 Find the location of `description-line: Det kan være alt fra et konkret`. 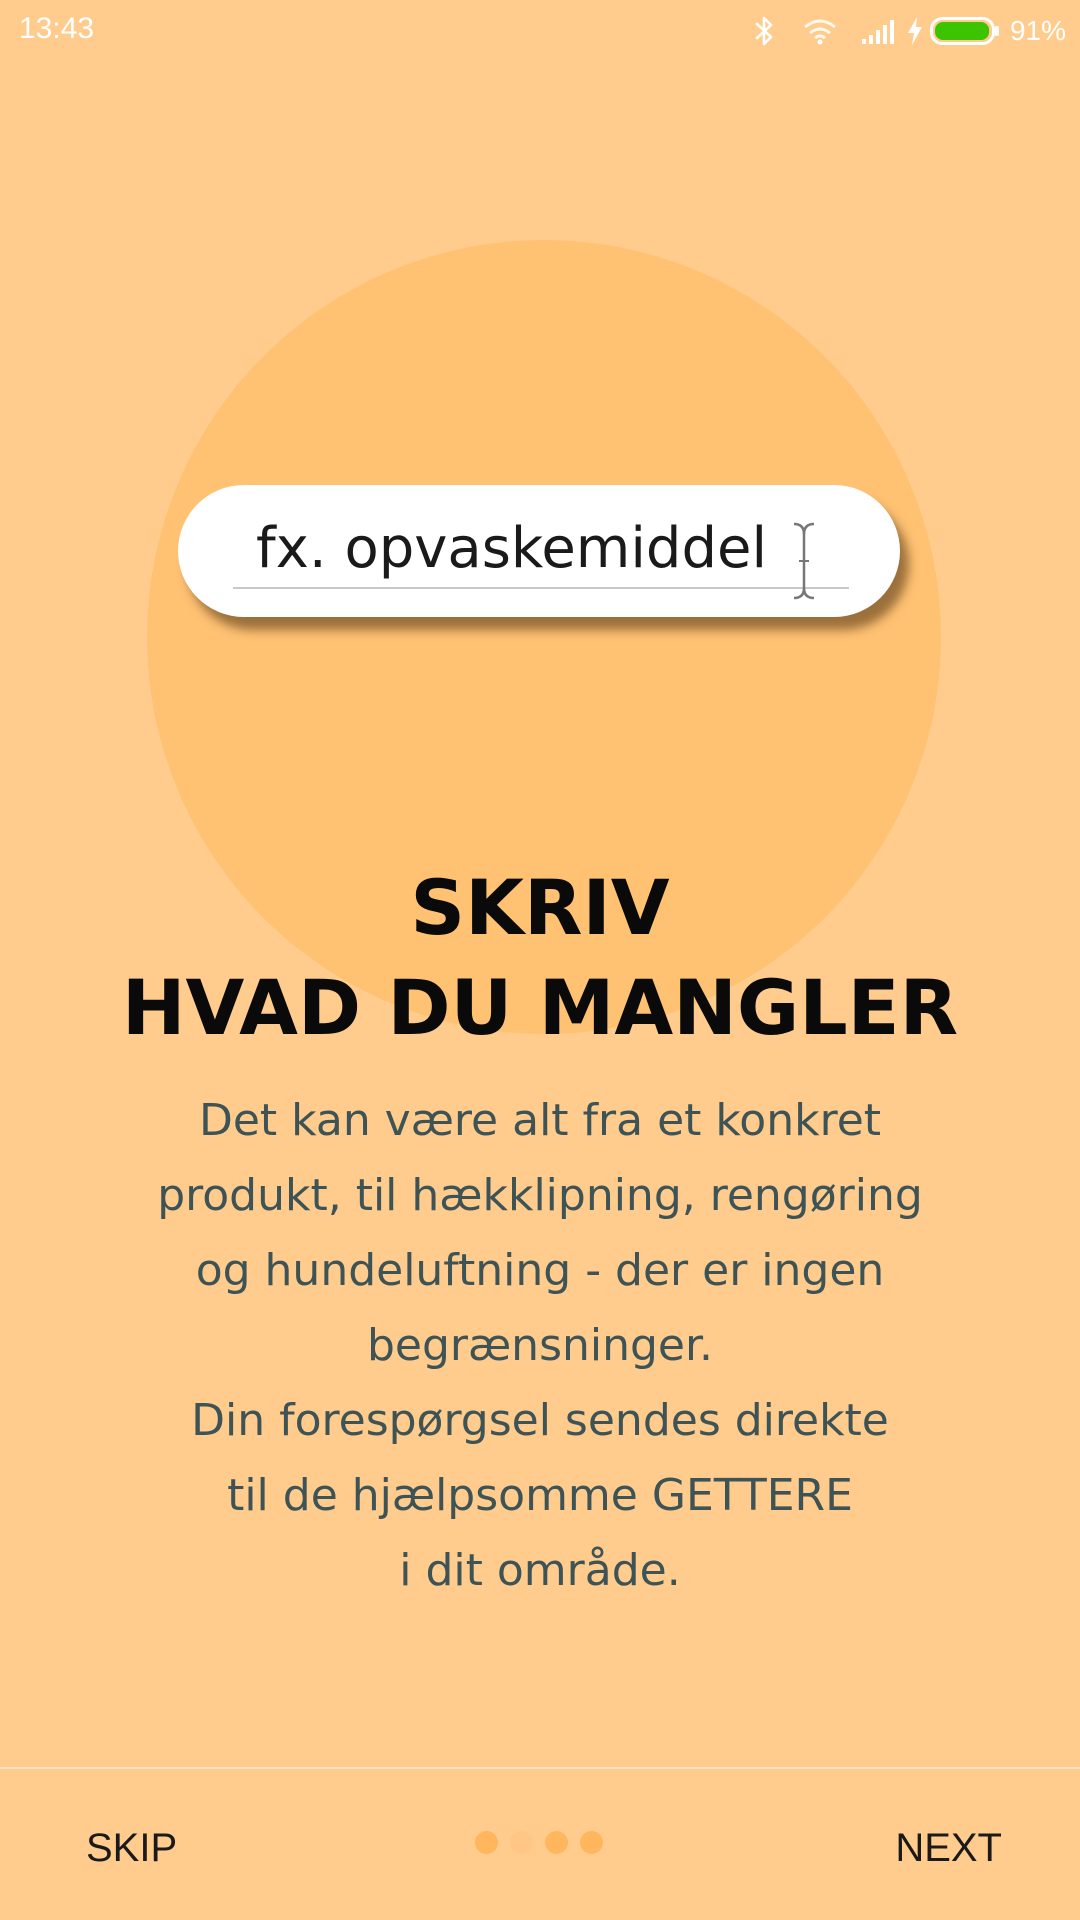

description-line: Det kan være alt fra et konkret is located at coordinates (540, 1120).